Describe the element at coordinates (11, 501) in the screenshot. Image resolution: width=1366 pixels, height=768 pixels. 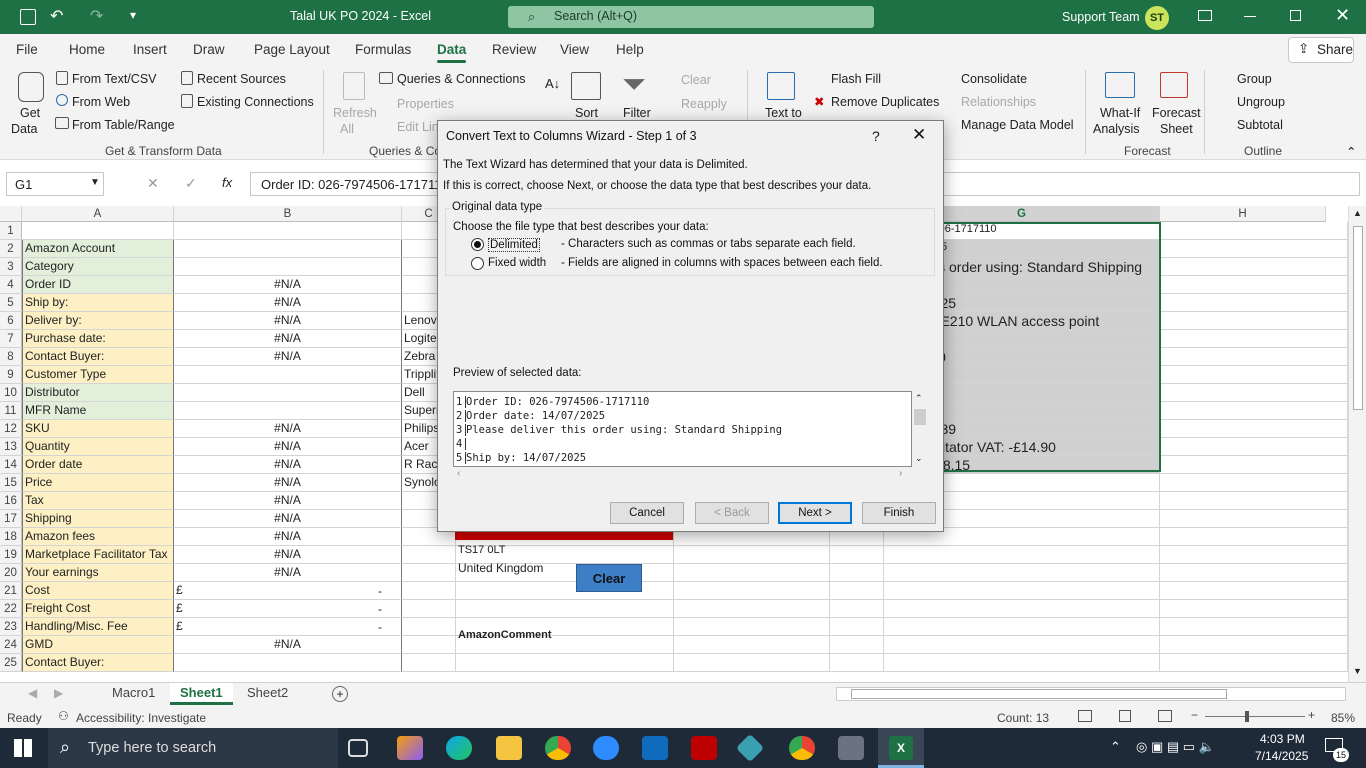
I see `row-header: 16` at that location.